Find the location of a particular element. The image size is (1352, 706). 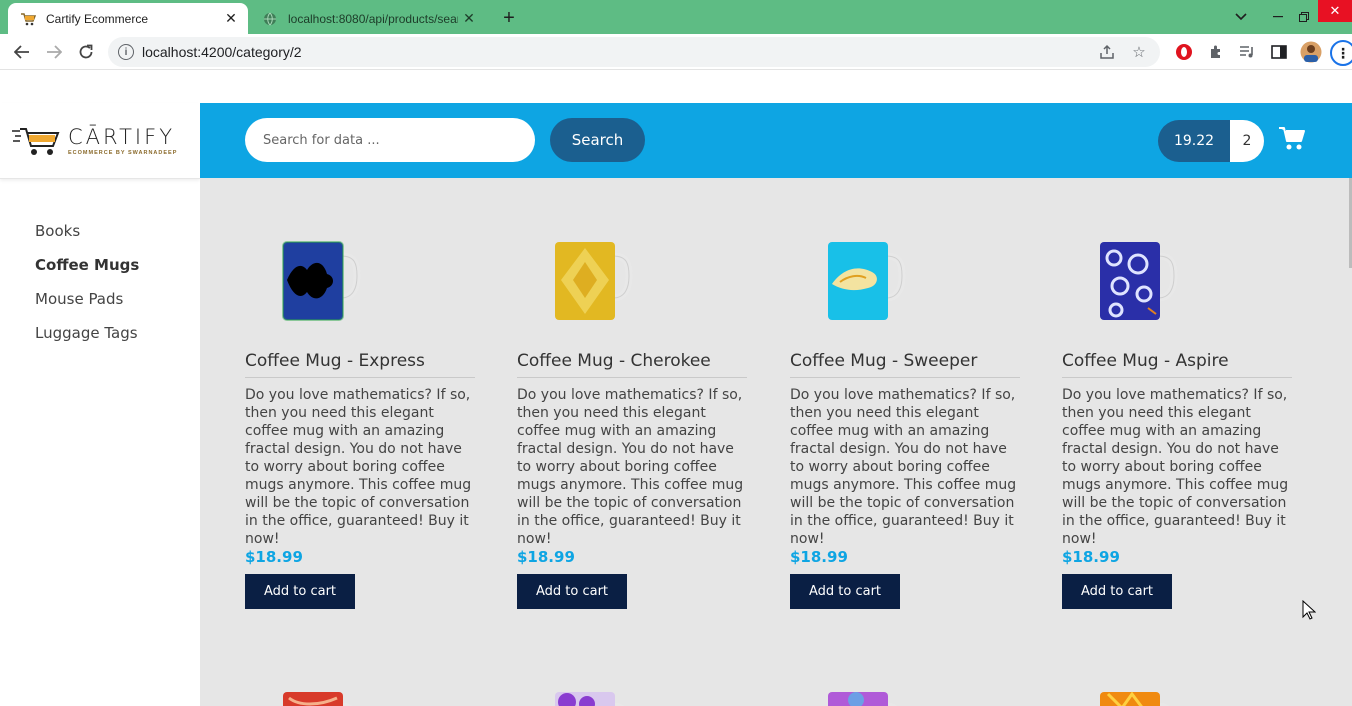

category-mouse-pads: Mouse Pads is located at coordinates (87, 306).